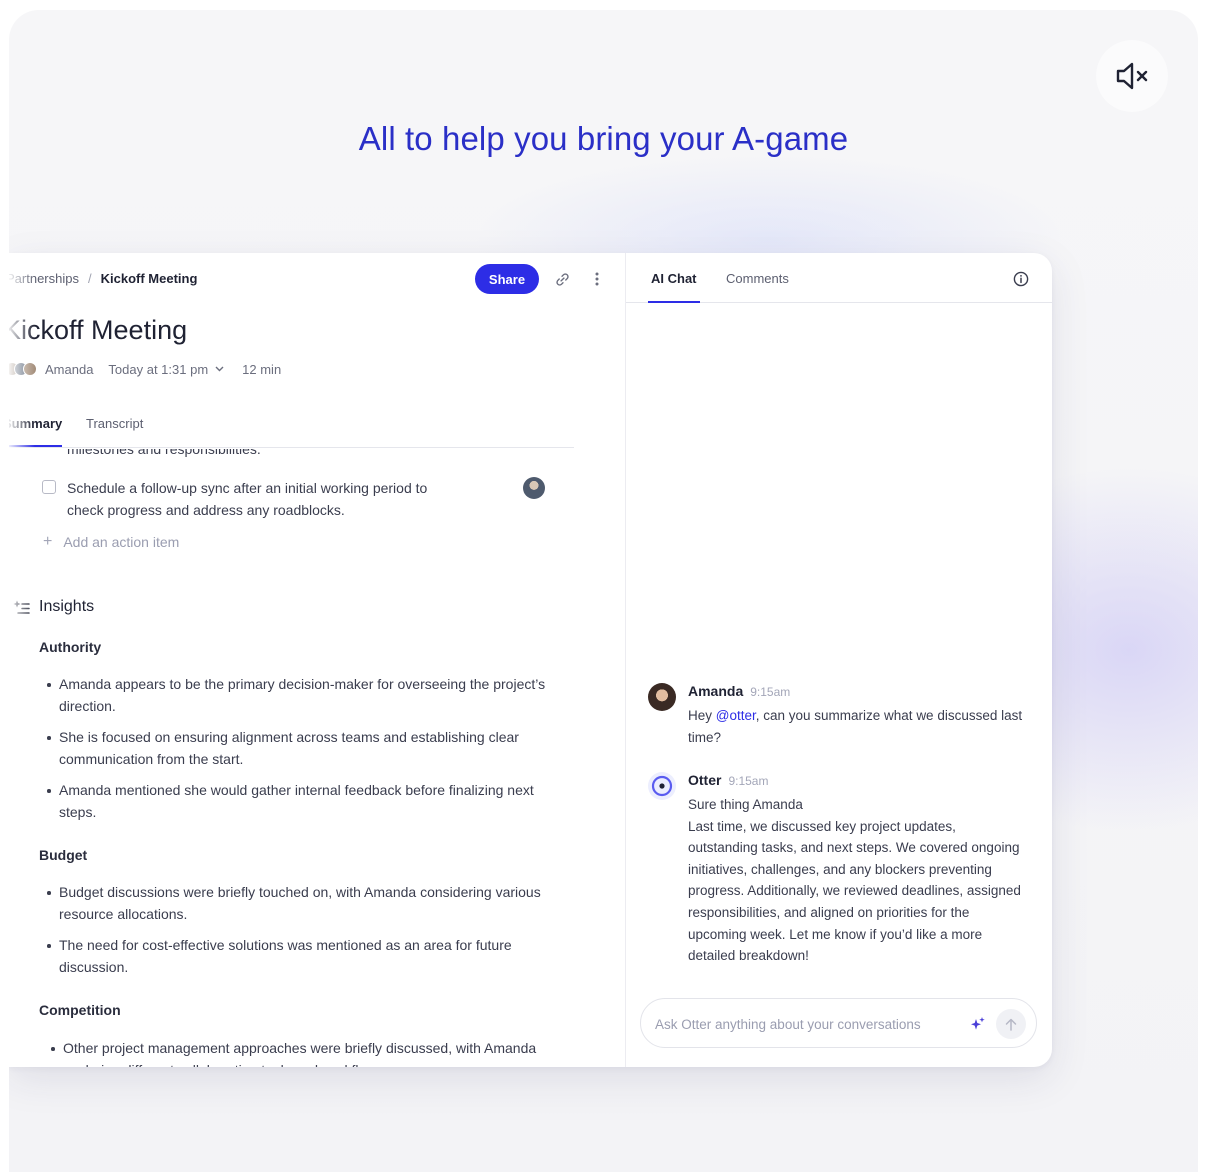 The height and width of the screenshot is (1172, 1210). Describe the element at coordinates (70, 647) in the screenshot. I see `section-title-authority: Authority` at that location.